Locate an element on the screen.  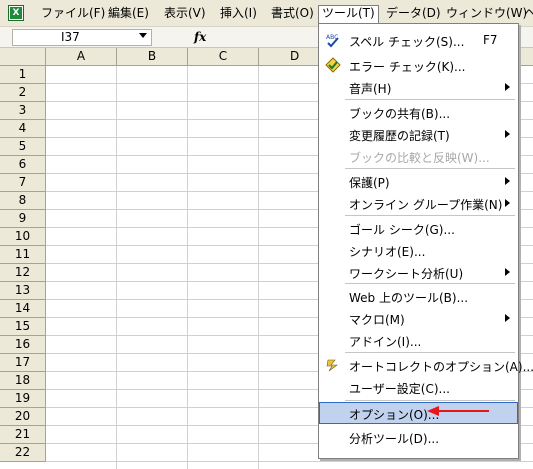
row-header: 2 is located at coordinates (23, 93).